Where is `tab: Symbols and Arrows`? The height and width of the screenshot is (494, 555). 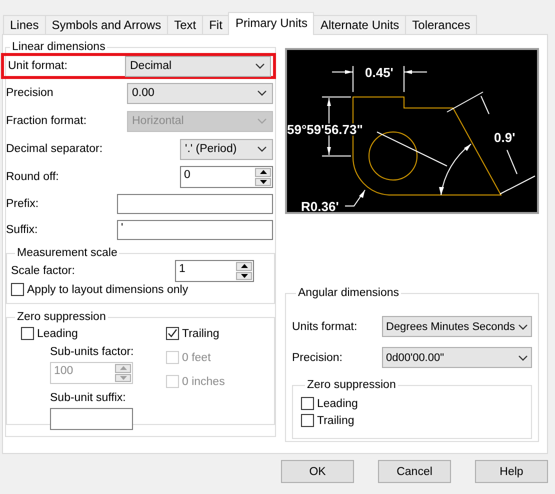
tab: Symbols and Arrows is located at coordinates (106, 24).